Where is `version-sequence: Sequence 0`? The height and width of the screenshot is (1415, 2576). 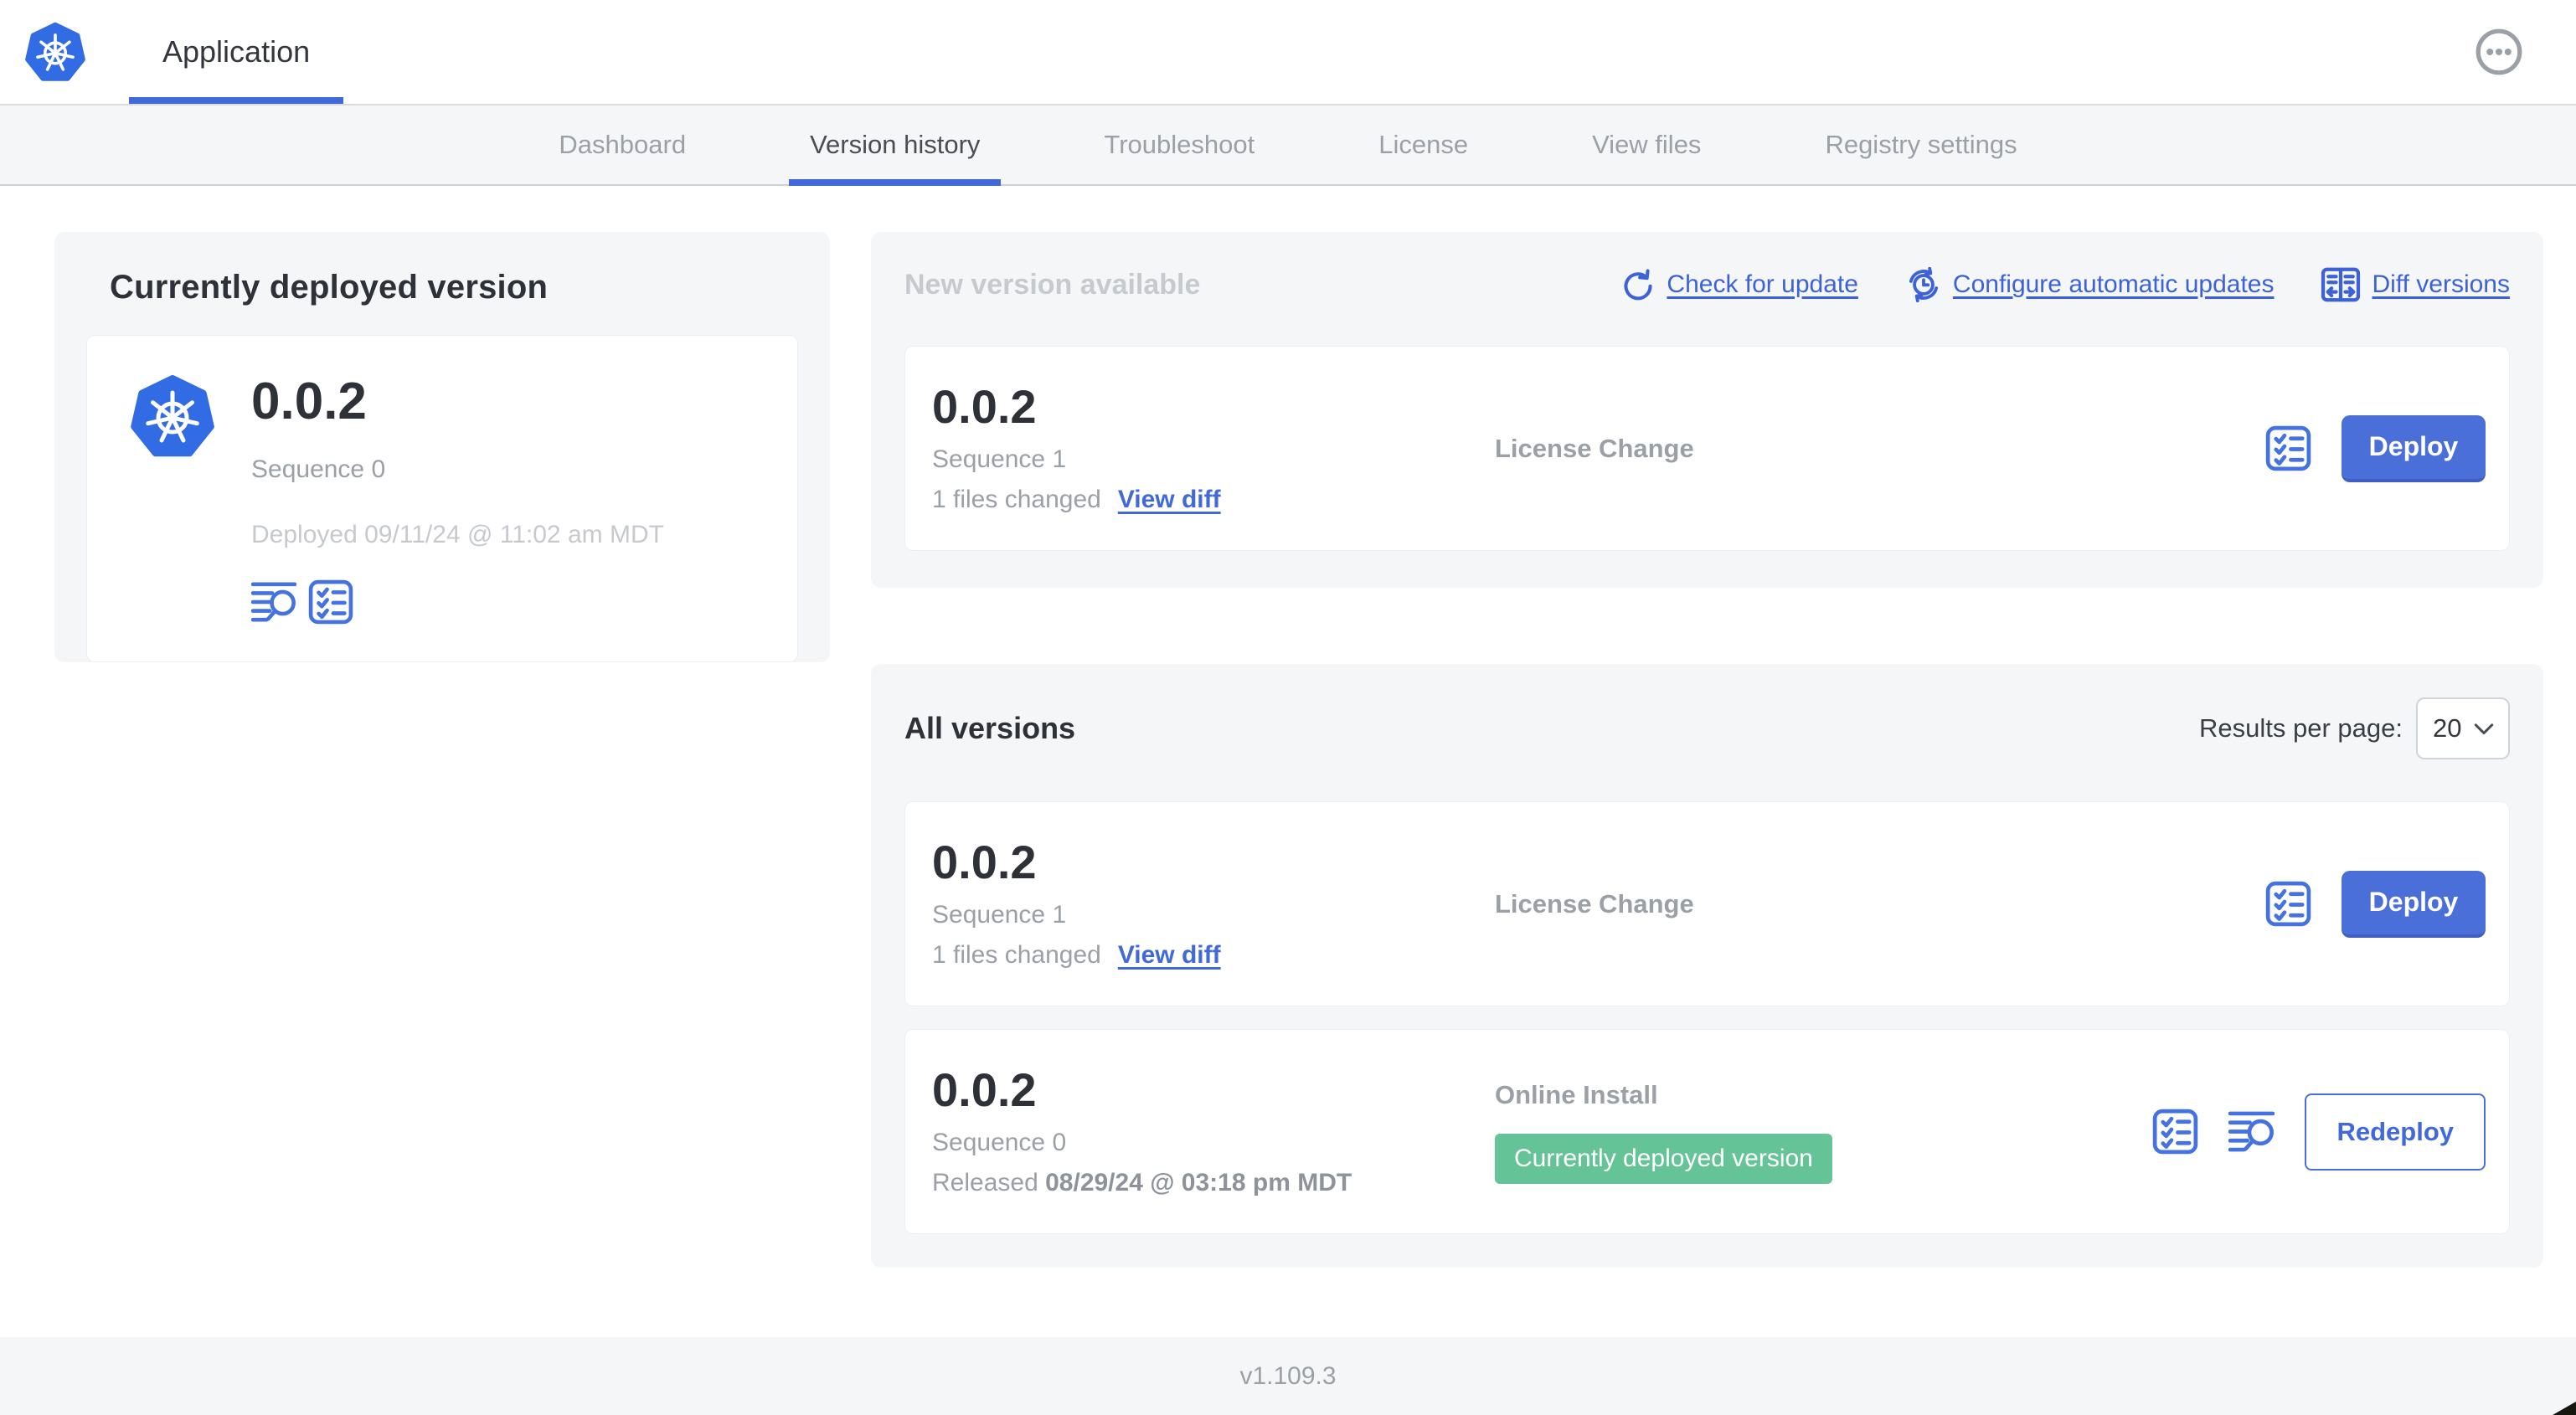
version-sequence: Sequence 0 is located at coordinates (999, 1142).